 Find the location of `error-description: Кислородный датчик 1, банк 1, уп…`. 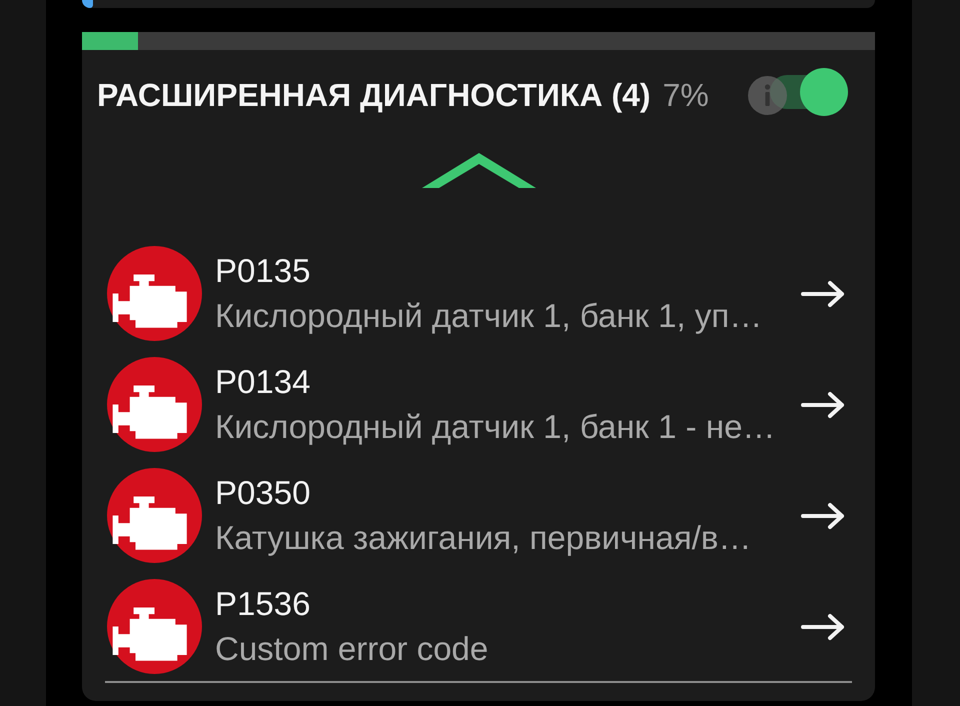

error-description: Кислородный датчик 1, банк 1, уп… is located at coordinates (488, 316).